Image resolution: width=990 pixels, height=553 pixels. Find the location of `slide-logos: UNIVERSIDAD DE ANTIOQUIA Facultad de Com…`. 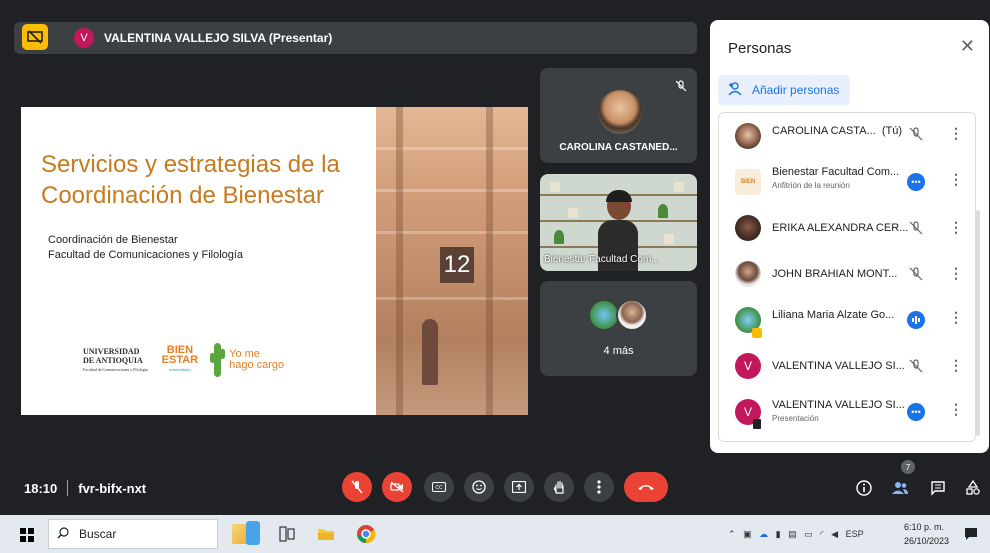

slide-logos: UNIVERSIDAD DE ANTIOQUIA Facultad de Com… is located at coordinates (183, 360).